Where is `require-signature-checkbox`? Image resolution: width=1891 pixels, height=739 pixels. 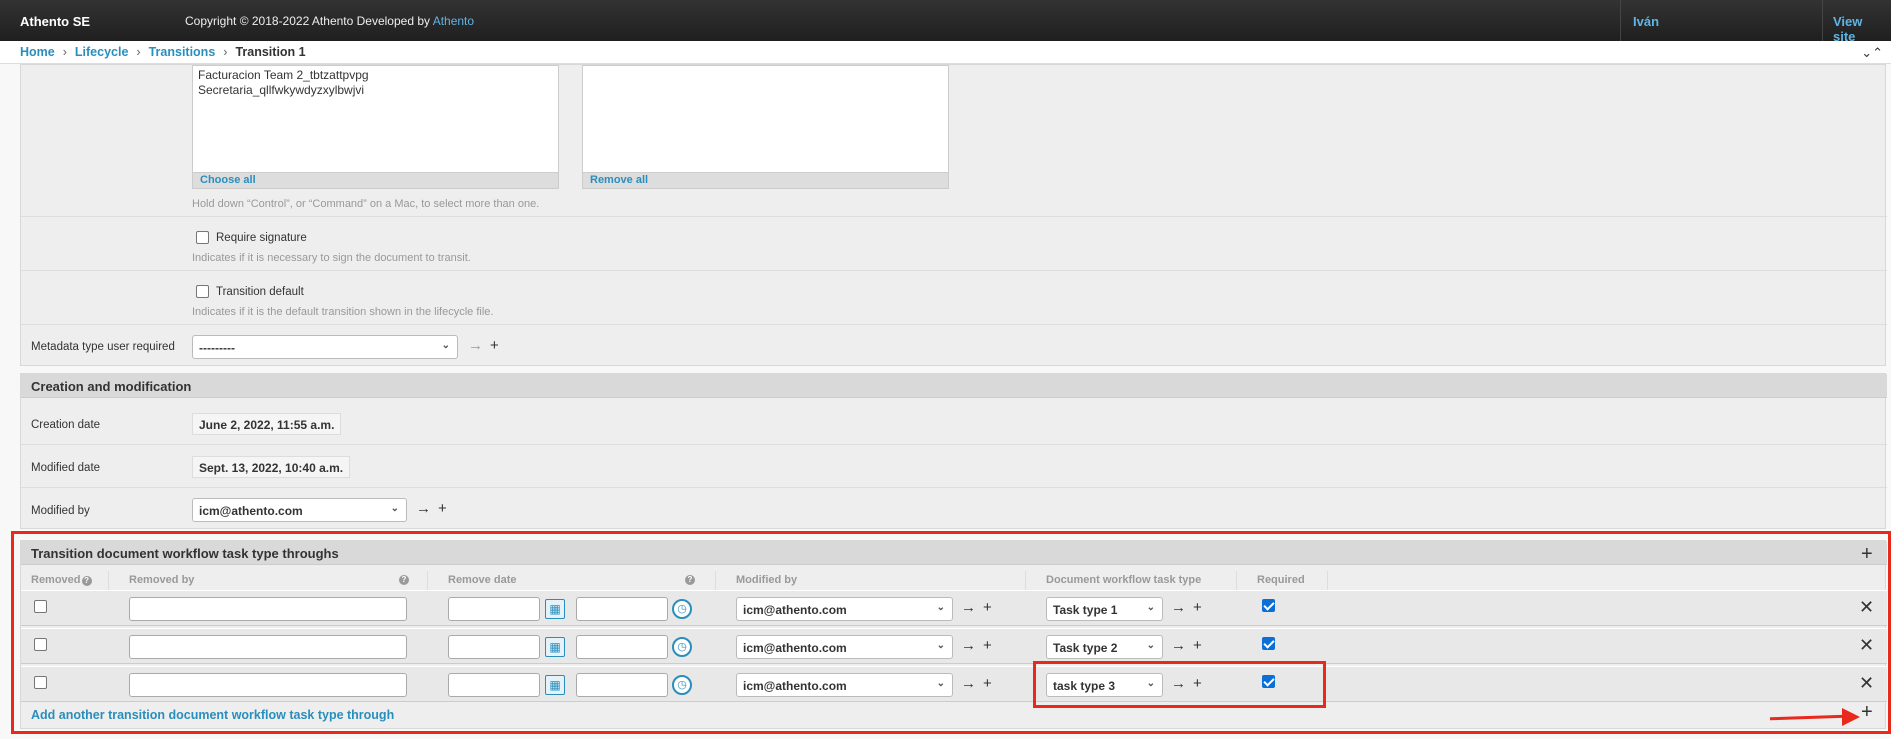
require-signature-checkbox is located at coordinates (202, 237).